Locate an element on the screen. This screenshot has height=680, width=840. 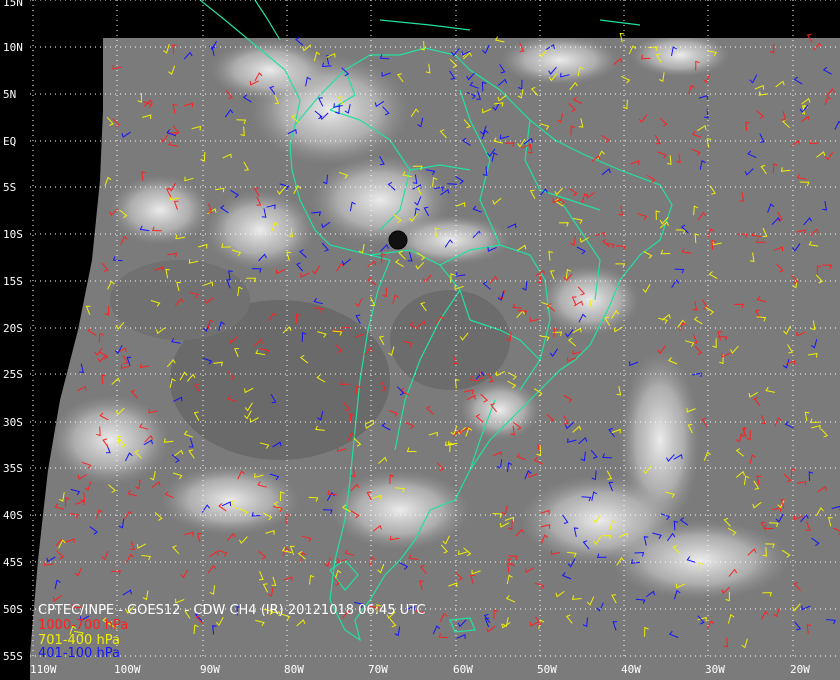
lon-label: 100W is located at coordinates (127, 669).